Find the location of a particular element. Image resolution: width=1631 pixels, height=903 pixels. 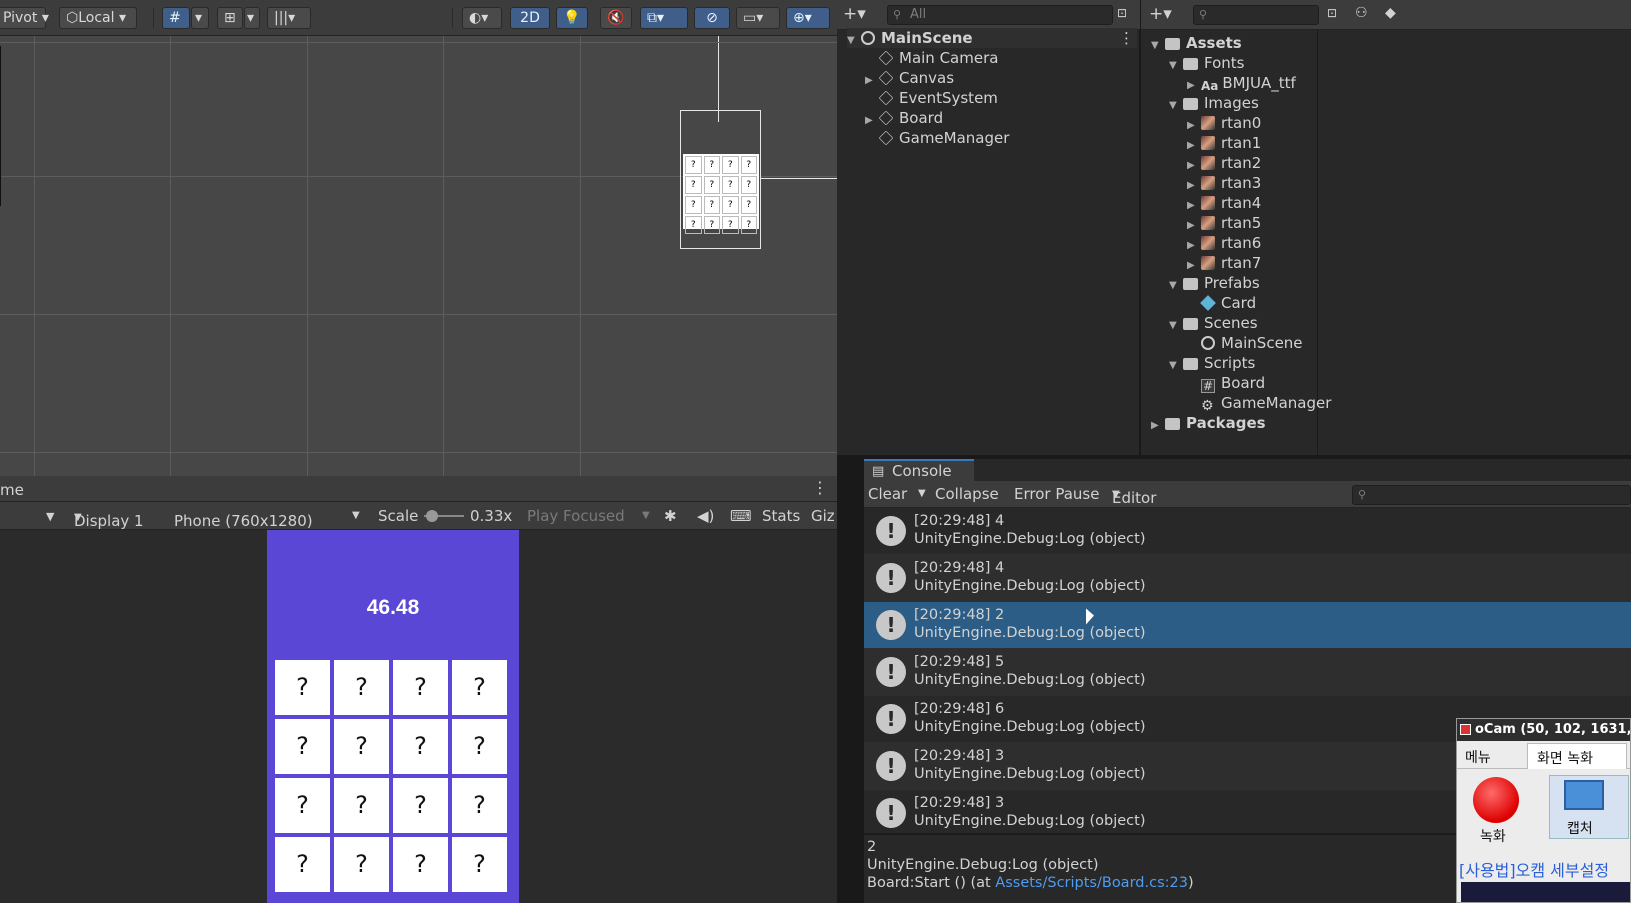

source-link: Assets/Scripts/Board.cs:23 is located at coordinates (1091, 883).